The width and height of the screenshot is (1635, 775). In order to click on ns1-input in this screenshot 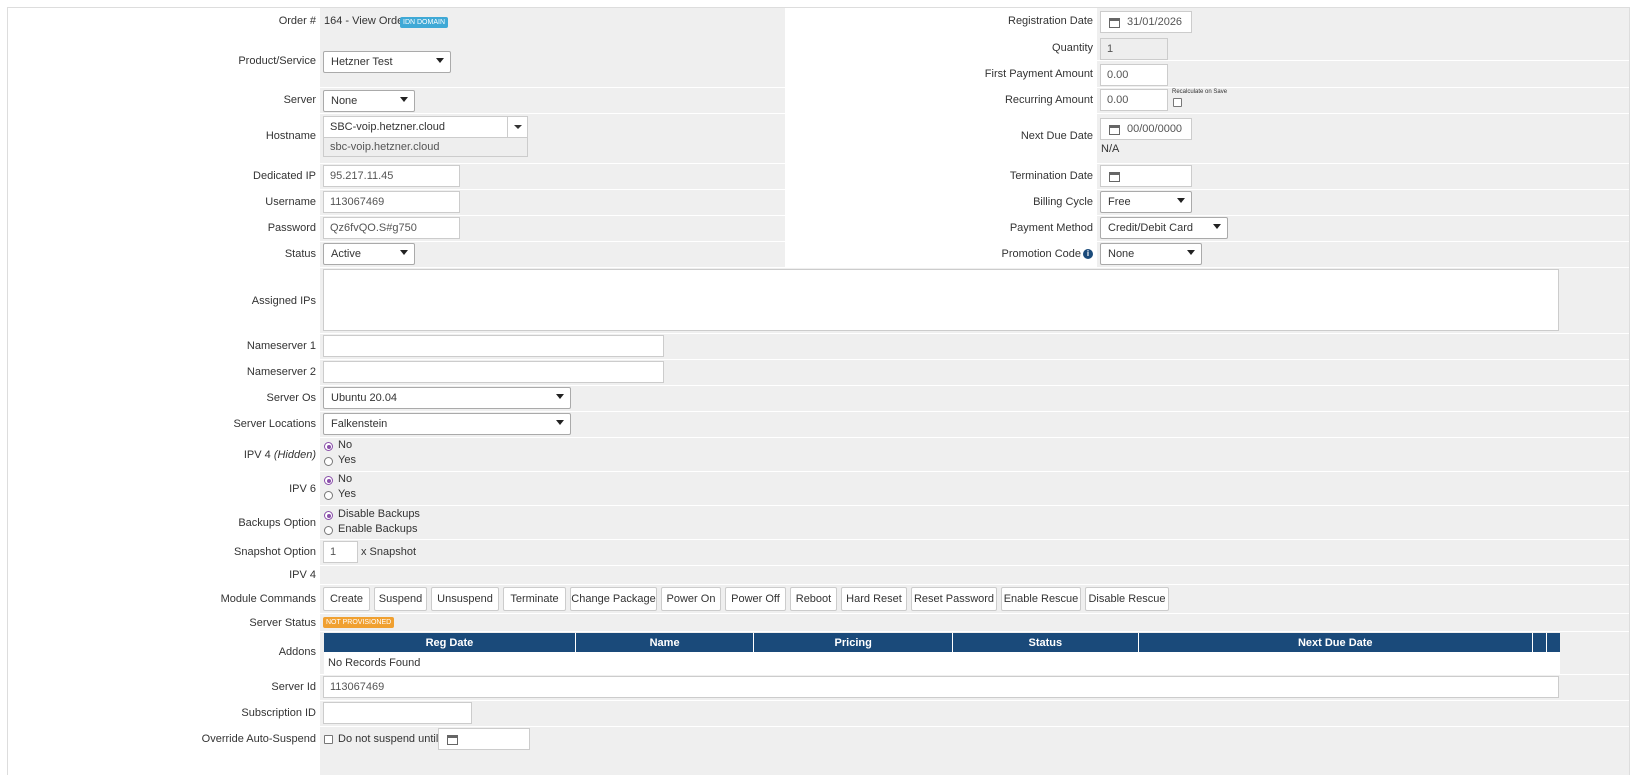, I will do `click(493, 346)`.